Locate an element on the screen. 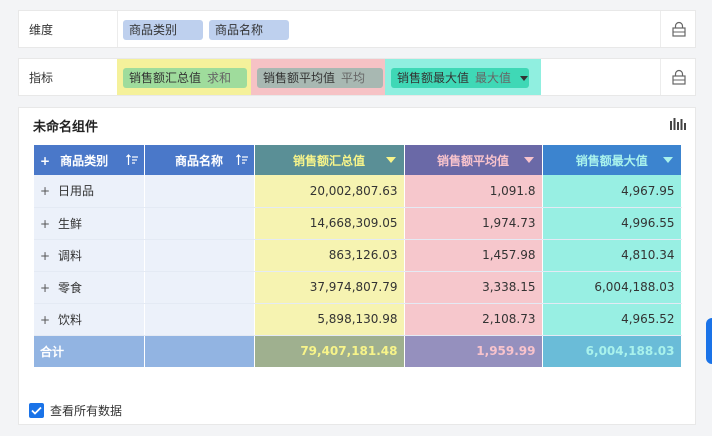 The height and width of the screenshot is (436, 712). dimension-label: 维度 is located at coordinates (41, 30).